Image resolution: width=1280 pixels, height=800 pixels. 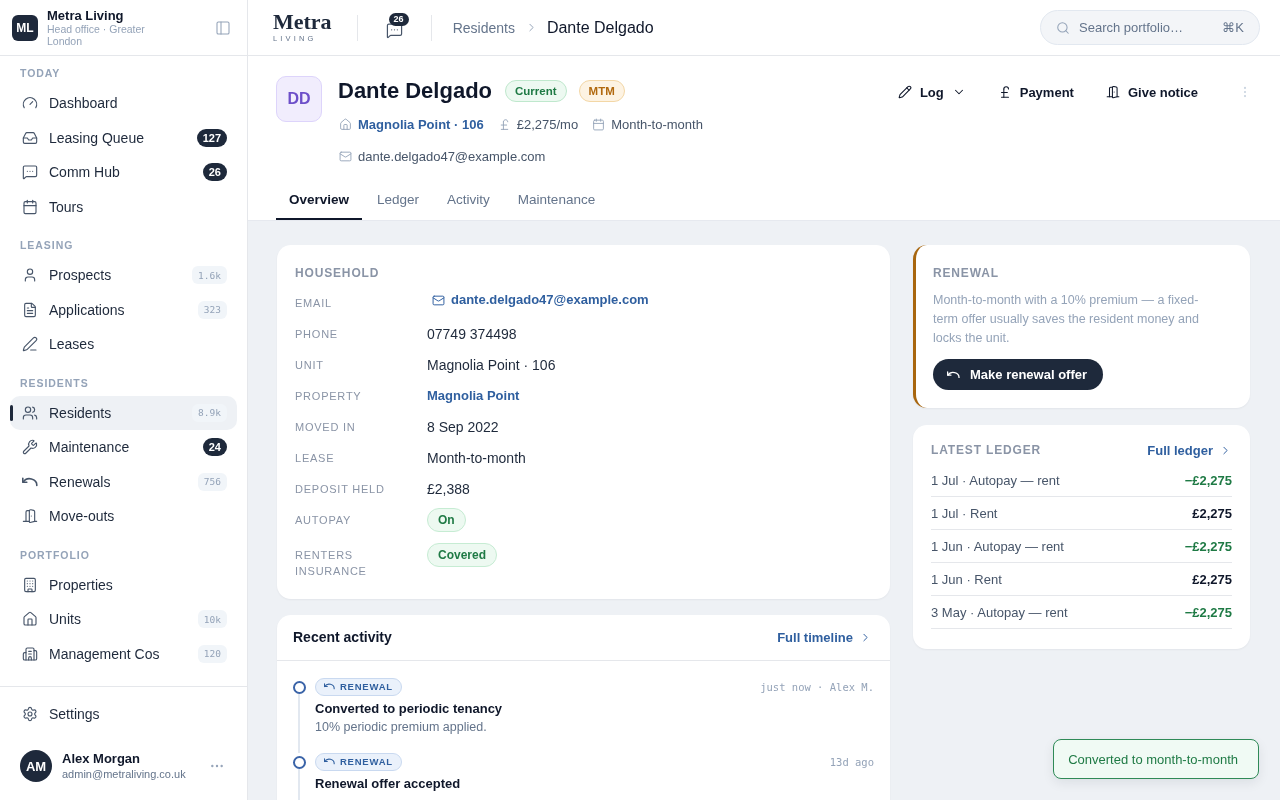 I want to click on breadcrumb-link: Residents, so click(x=483, y=27).